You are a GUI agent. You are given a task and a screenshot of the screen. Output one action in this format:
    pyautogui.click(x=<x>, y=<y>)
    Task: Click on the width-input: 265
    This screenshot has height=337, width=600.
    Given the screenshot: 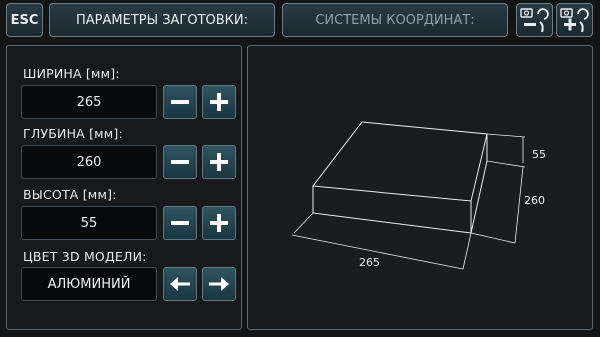 What is the action you would take?
    pyautogui.click(x=89, y=102)
    